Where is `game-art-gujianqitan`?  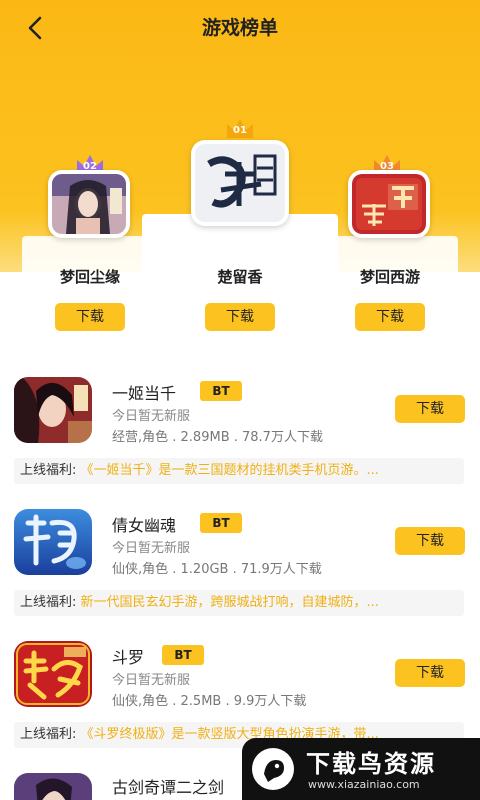
game-art-gujianqitan is located at coordinates (53, 786).